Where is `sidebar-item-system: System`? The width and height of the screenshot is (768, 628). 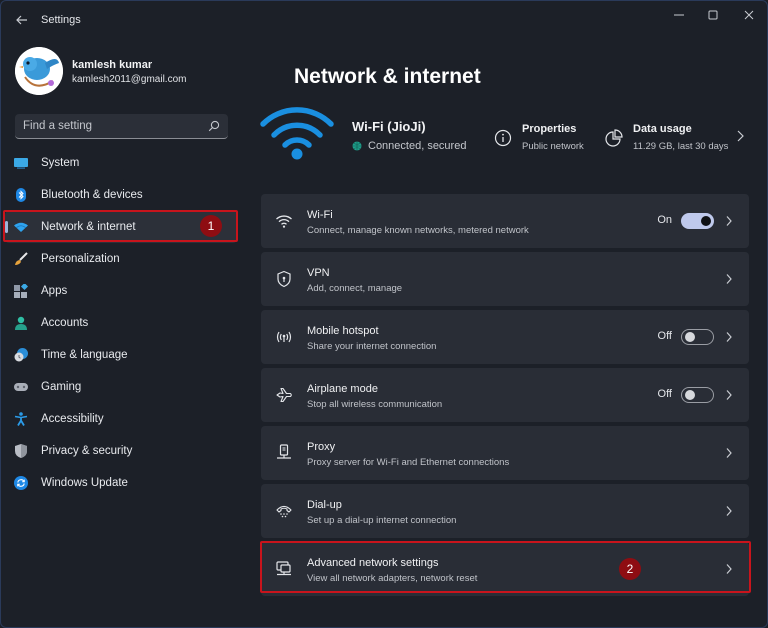
sidebar-item-system: System is located at coordinates (121, 163).